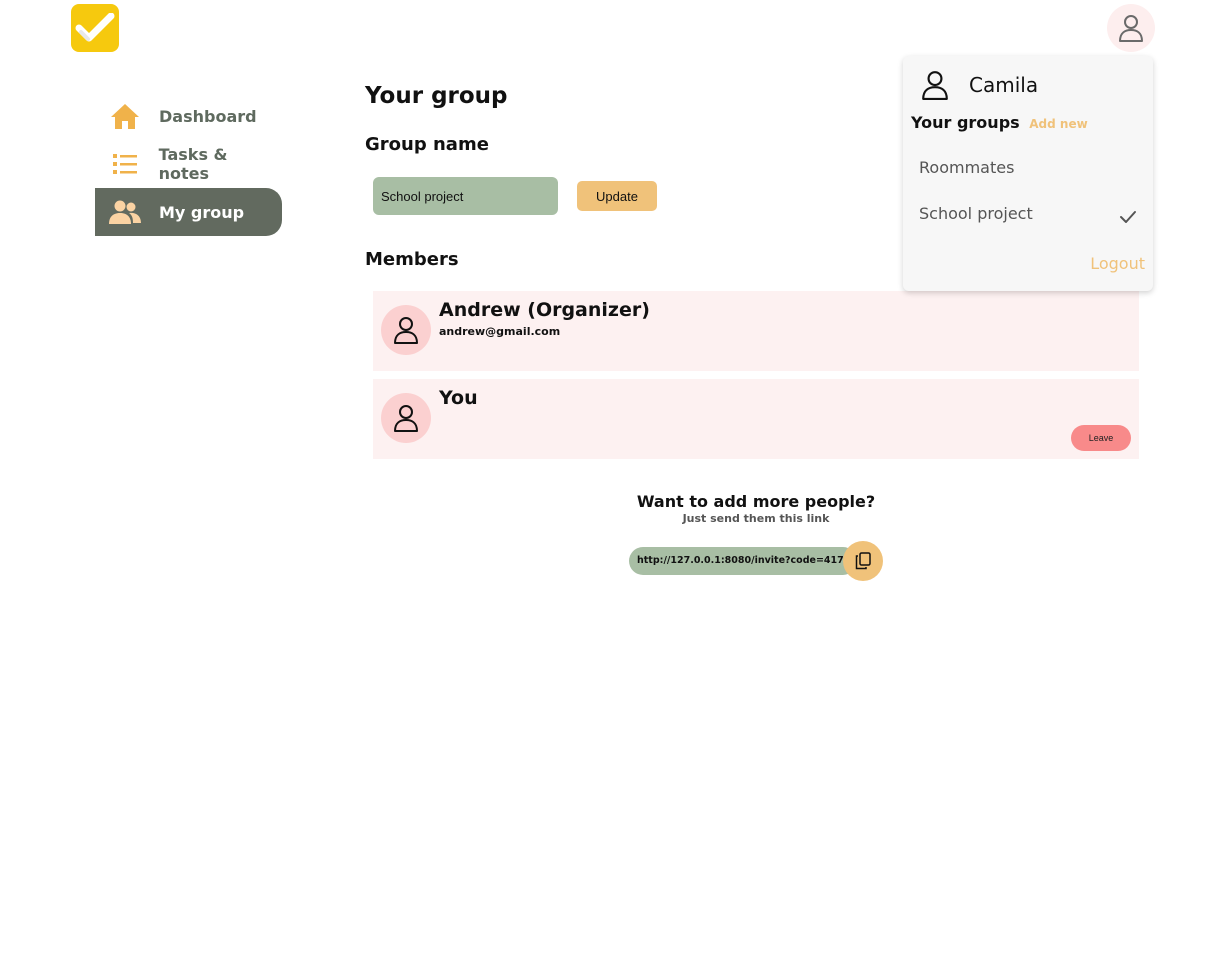 The width and height of the screenshot is (1227, 953). Describe the element at coordinates (1101, 438) in the screenshot. I see `leave-button: Leave` at that location.